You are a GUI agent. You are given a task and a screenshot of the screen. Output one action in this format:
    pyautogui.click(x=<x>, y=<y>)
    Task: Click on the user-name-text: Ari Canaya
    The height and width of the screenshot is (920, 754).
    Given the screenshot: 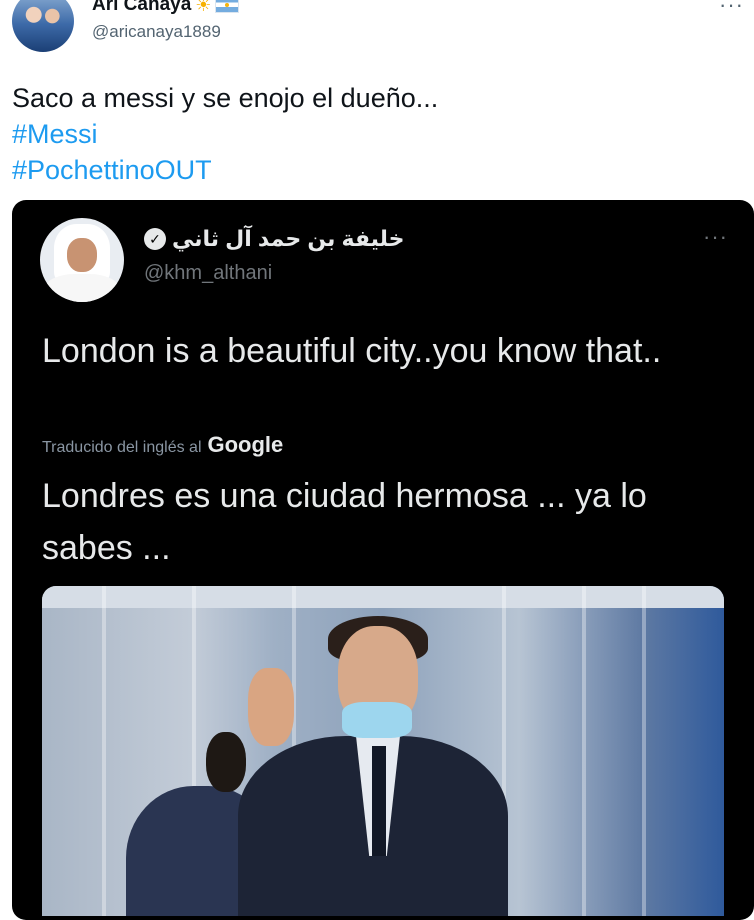 What is the action you would take?
    pyautogui.click(x=142, y=7)
    